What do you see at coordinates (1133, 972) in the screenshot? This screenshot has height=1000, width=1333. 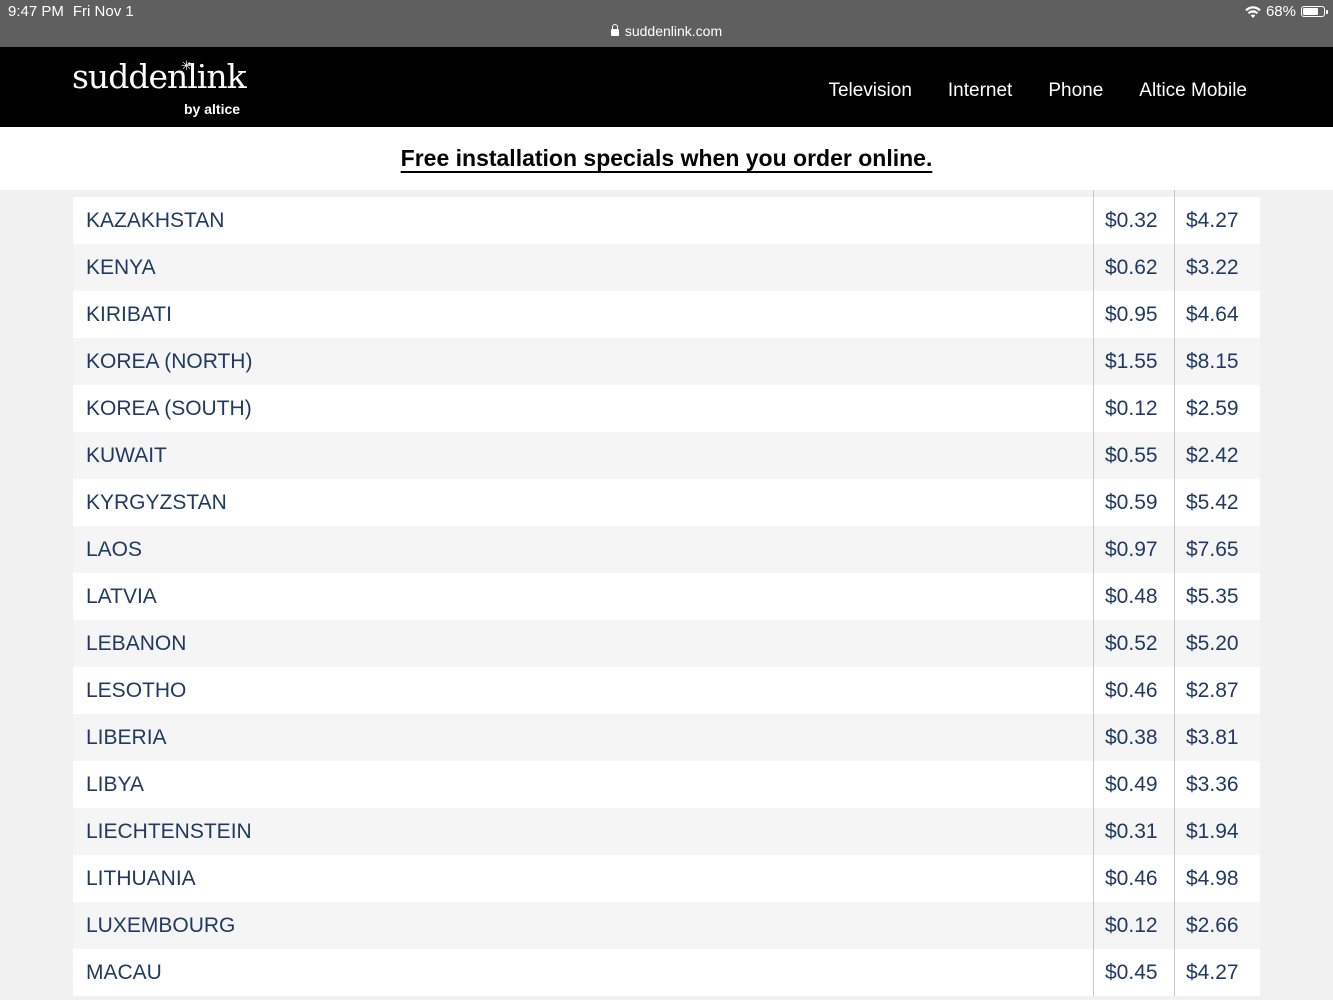 I see `rate-cell: $0.45` at bounding box center [1133, 972].